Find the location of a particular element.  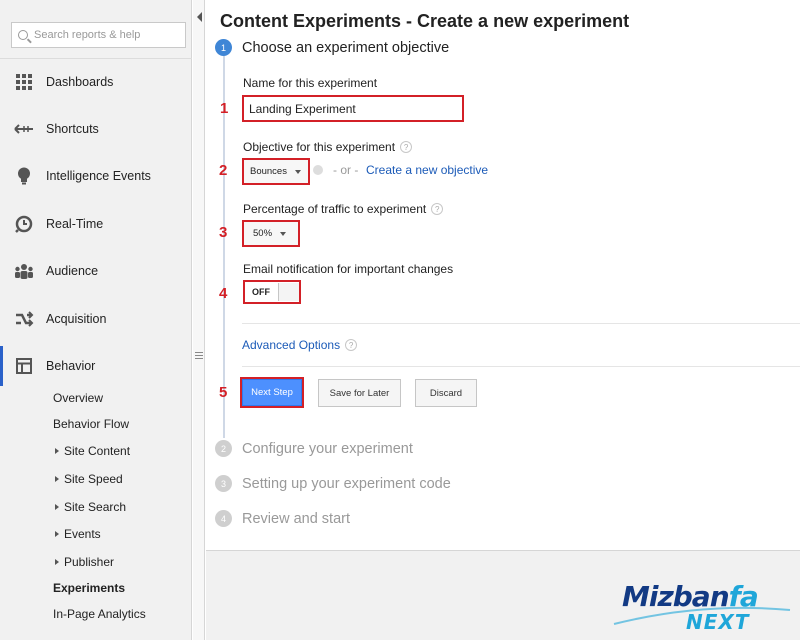

sidebar-item-behavior: Behavior is located at coordinates (96, 366).